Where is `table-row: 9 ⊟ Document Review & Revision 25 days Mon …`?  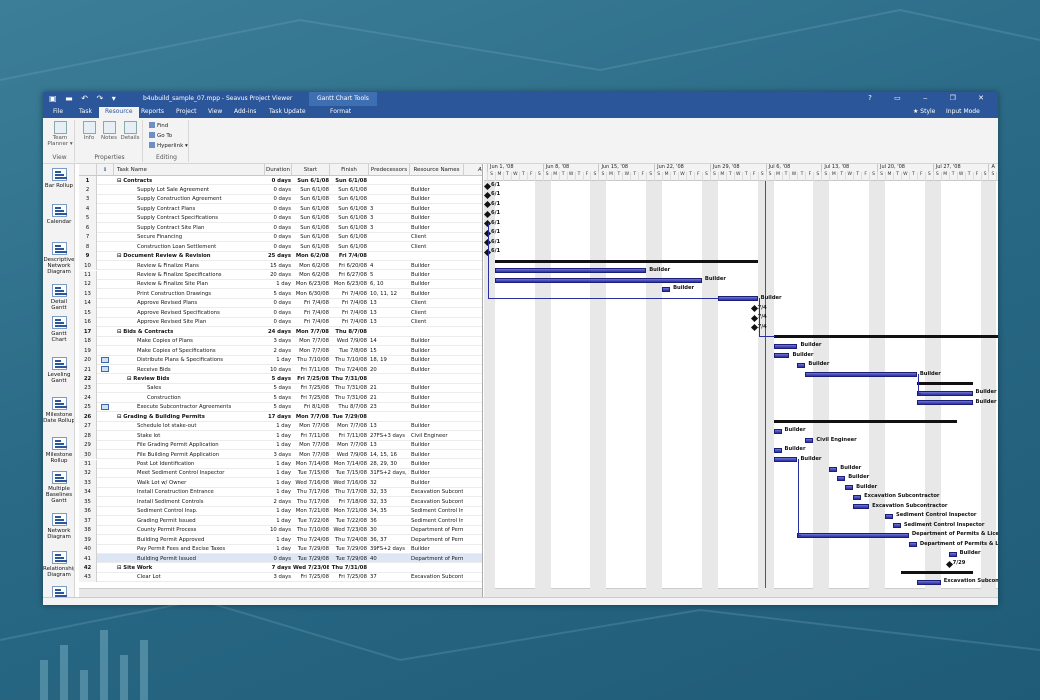
table-row: 9 ⊟ Document Review & Revision 25 days Mon … is located at coordinates (280, 256).